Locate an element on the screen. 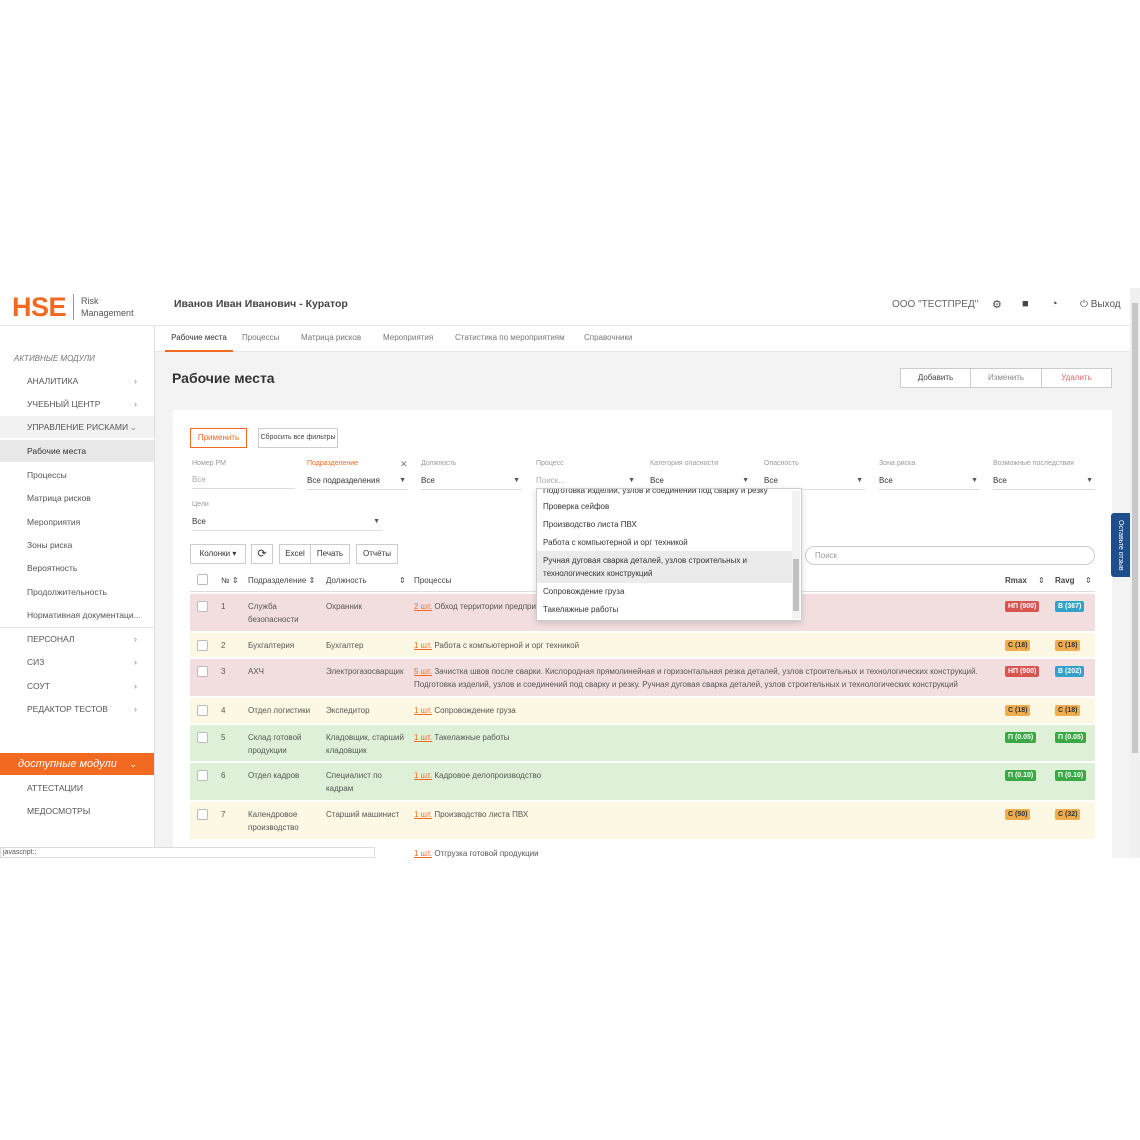 The height and width of the screenshot is (1140, 1140). caret-down-icon: ▼ is located at coordinates (631, 480).